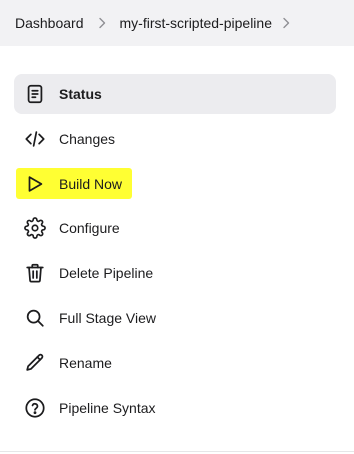  I want to click on menu-item-label: Delete Pipeline, so click(106, 273).